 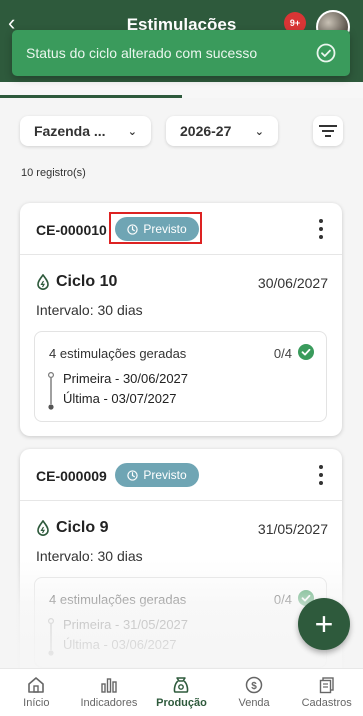 I want to click on cycle-code: CE-000009, so click(x=71, y=476).